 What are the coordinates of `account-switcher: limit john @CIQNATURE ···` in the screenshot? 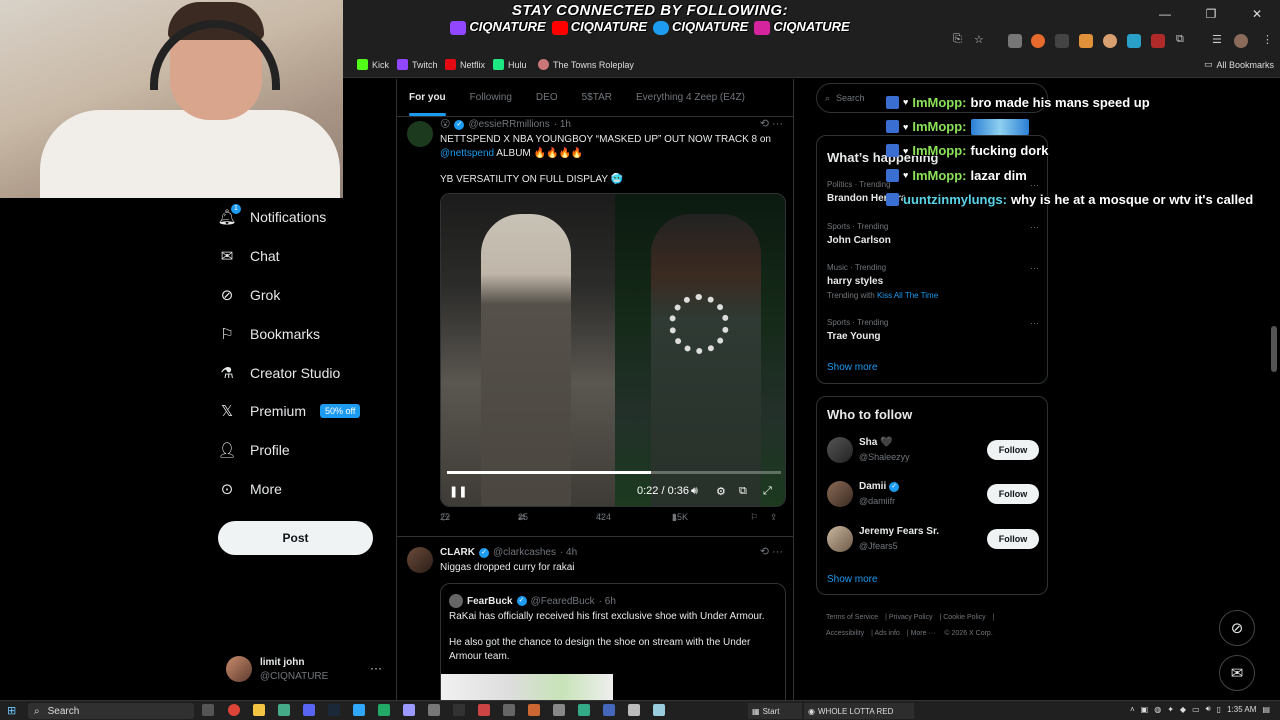 It's located at (306, 670).